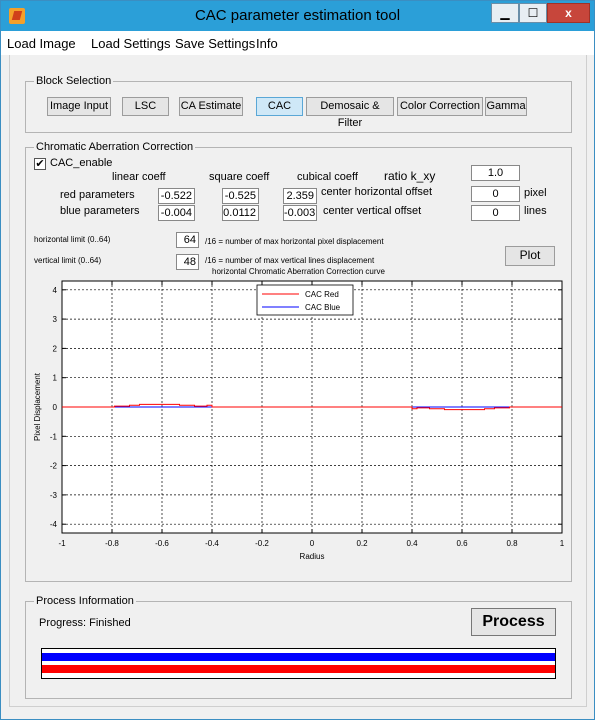  Describe the element at coordinates (72, 239) in the screenshot. I see `horizontal-limit-label: horizontal limit (0..64)` at that location.